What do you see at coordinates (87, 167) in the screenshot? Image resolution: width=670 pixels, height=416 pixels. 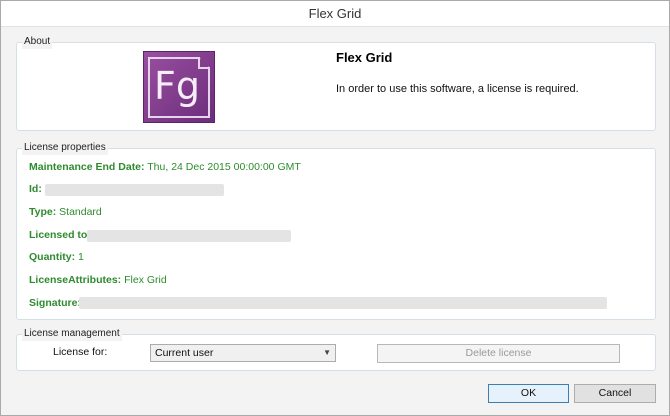 I see `maintenance-label: Maintenance End Date:` at bounding box center [87, 167].